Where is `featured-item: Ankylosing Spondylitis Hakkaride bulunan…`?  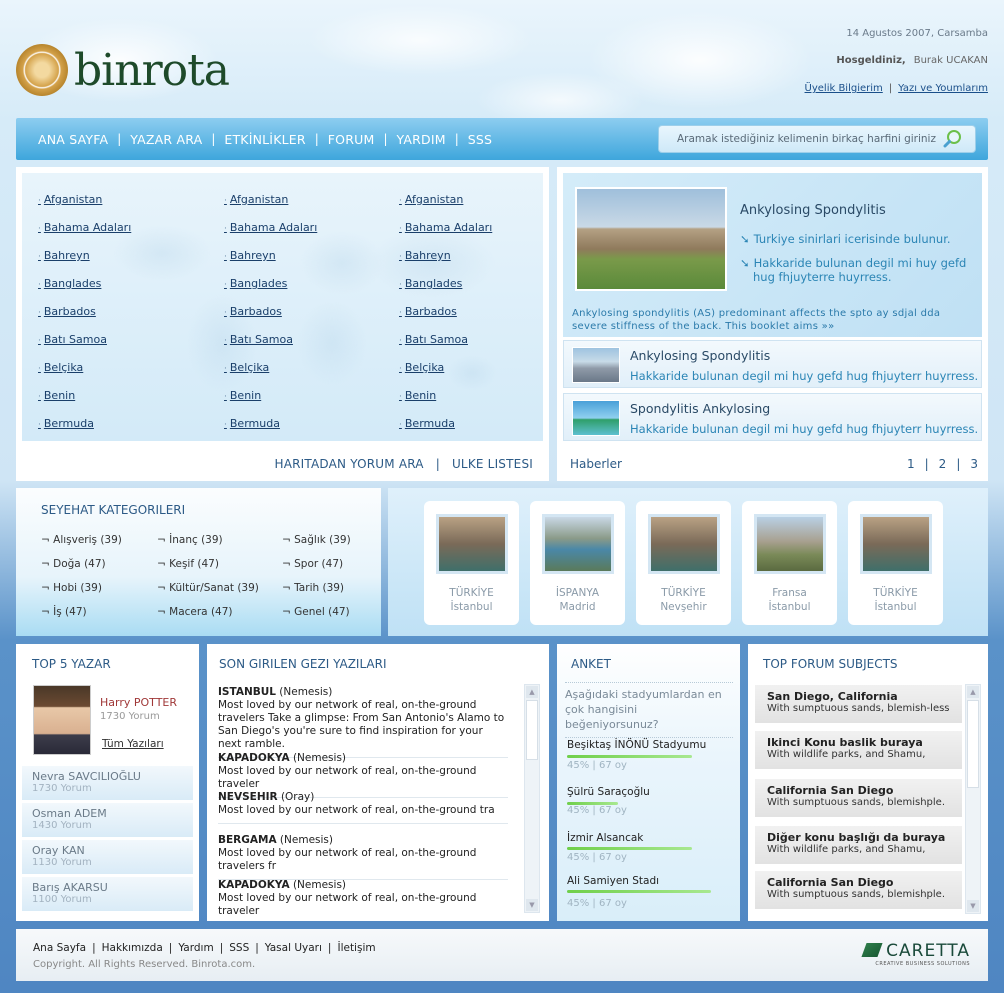 featured-item: Ankylosing Spondylitis Hakkaride bulunan… is located at coordinates (772, 364).